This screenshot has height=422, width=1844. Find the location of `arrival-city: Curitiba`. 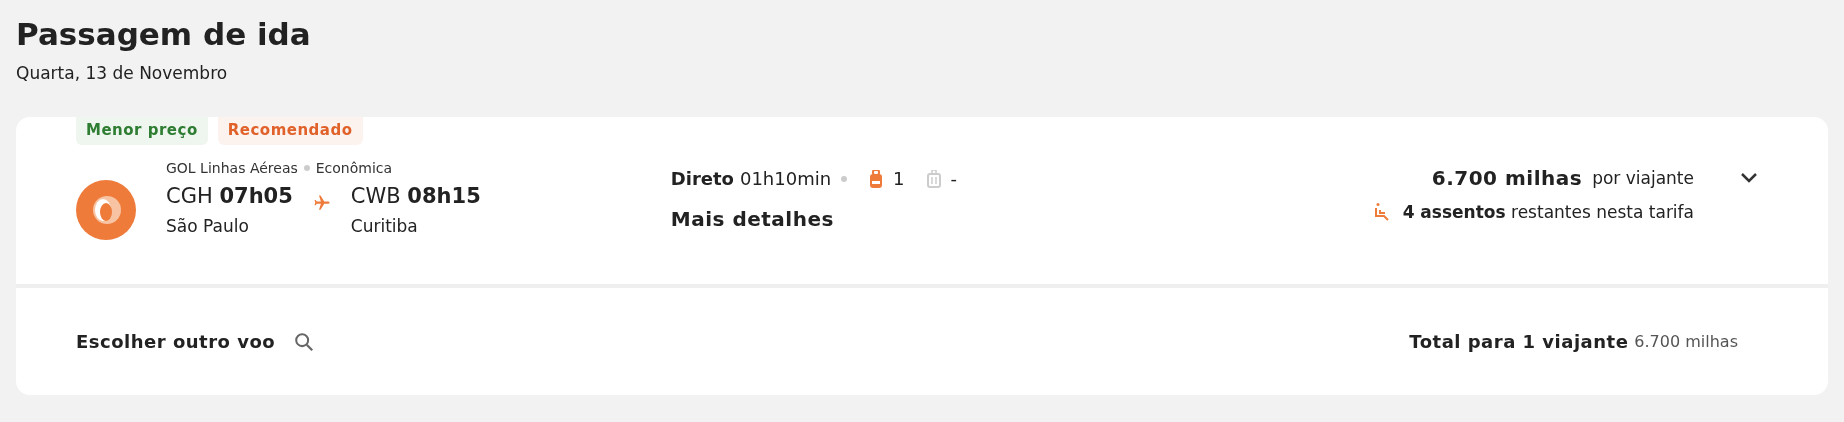

arrival-city: Curitiba is located at coordinates (384, 226).